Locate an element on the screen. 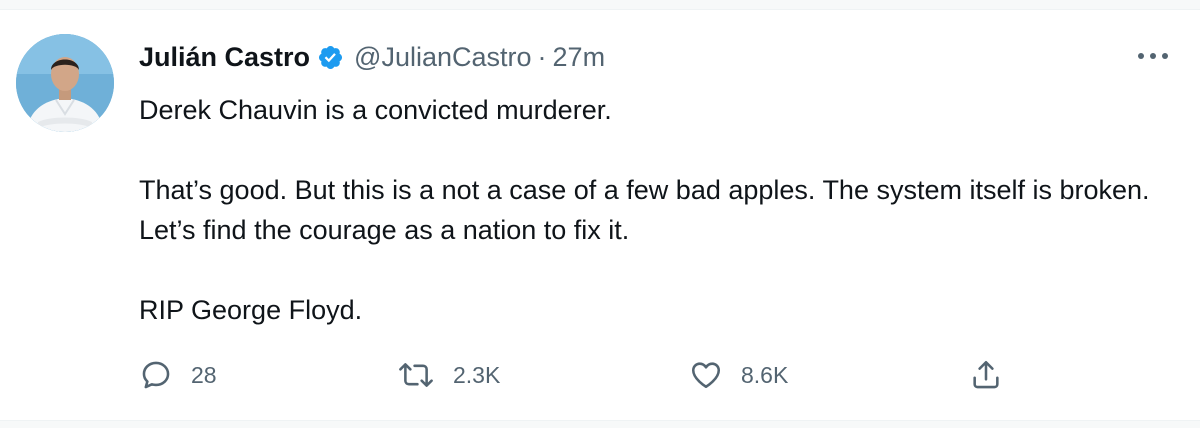 This screenshot has height=428, width=1200. retweet-count: 2.3K is located at coordinates (477, 374).